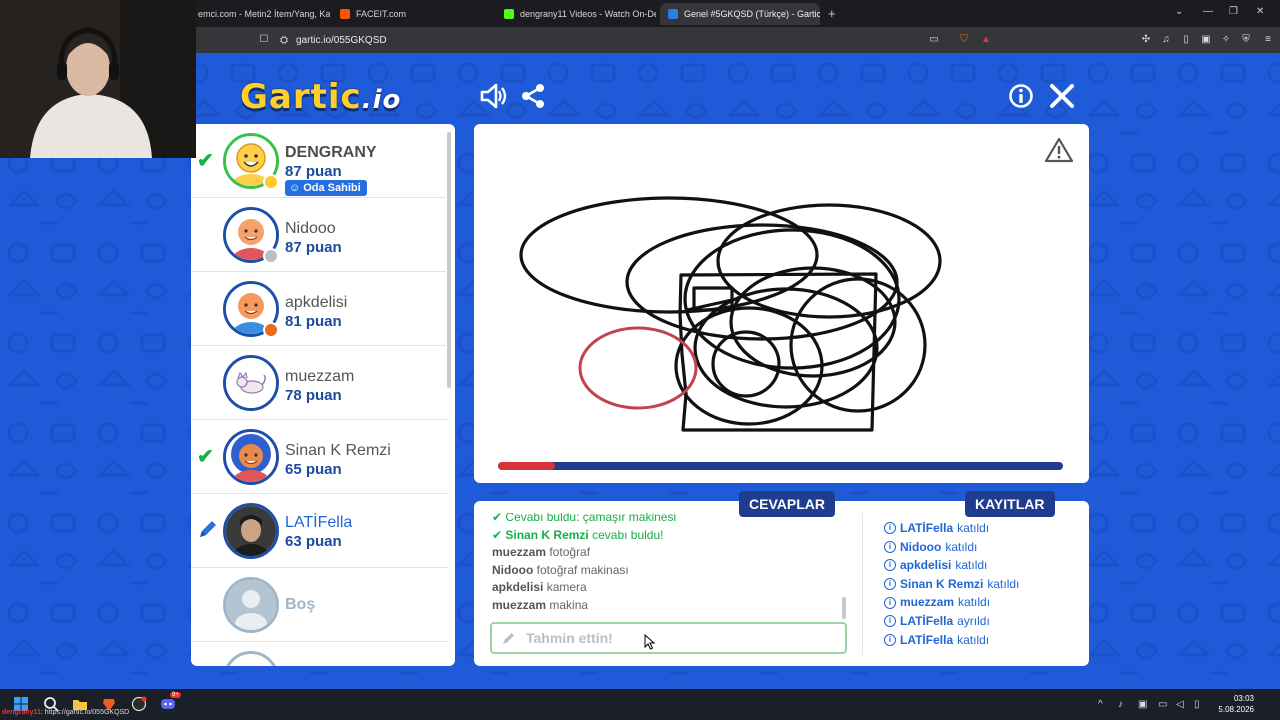 The width and height of the screenshot is (1280, 720). Describe the element at coordinates (264, 40) in the screenshot. I see `bookmark-icon: ☐` at that location.